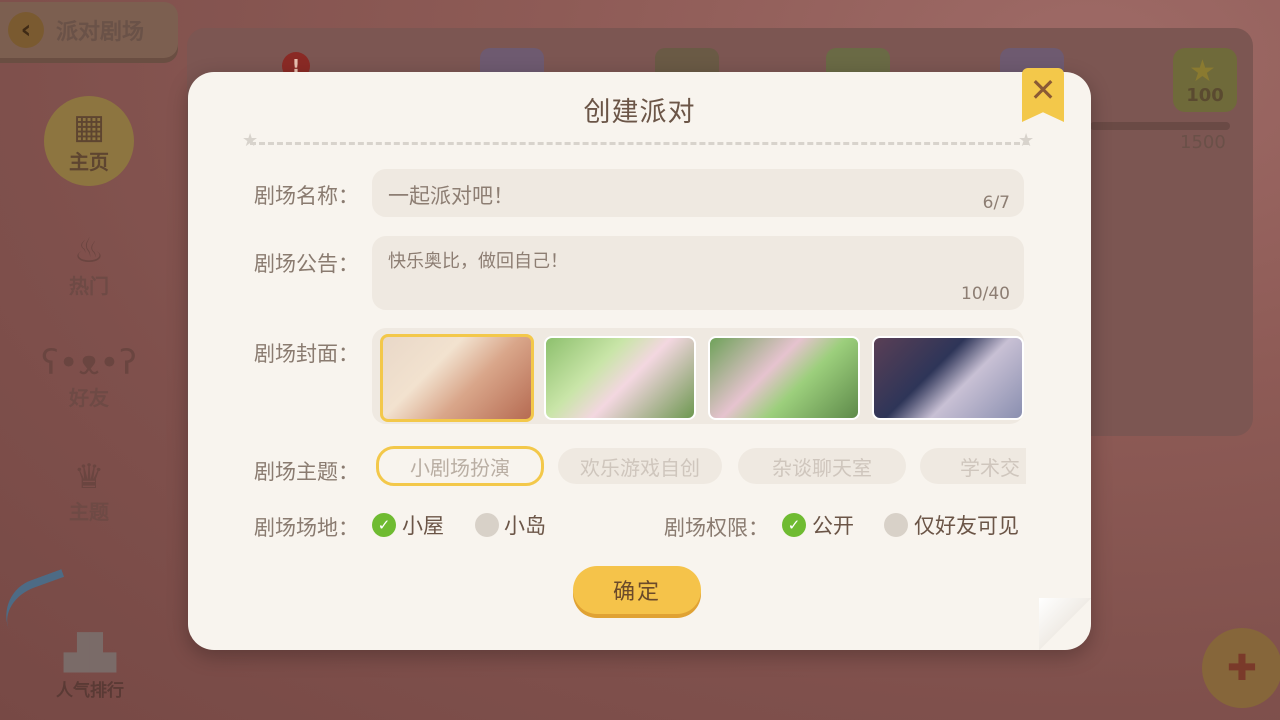 The width and height of the screenshot is (1280, 720). I want to click on notice-label: 剧场公告：, so click(306, 264).